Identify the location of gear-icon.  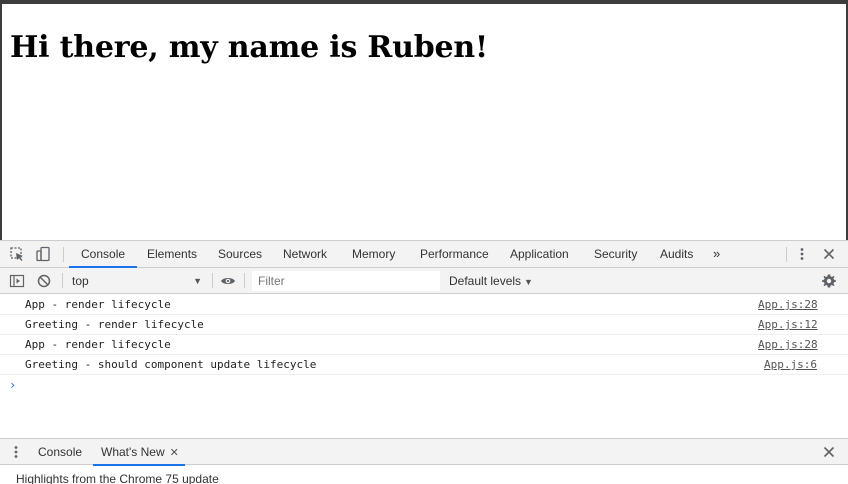
(829, 283).